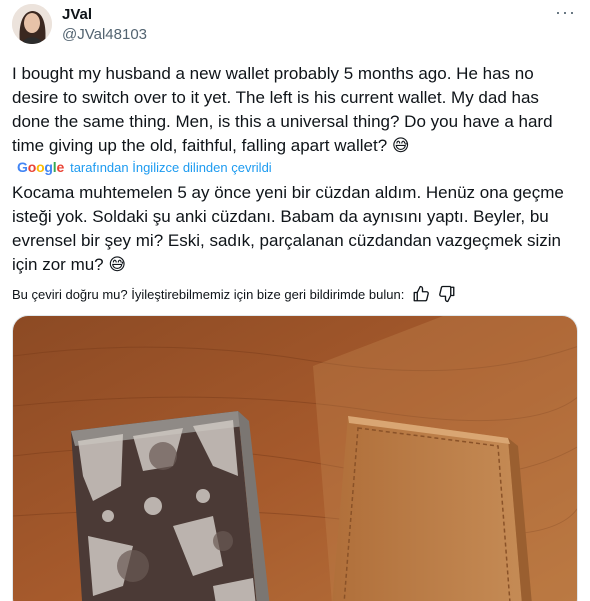 Image resolution: width=590 pixels, height=601 pixels. I want to click on more-options-icon: ···, so click(565, 12).